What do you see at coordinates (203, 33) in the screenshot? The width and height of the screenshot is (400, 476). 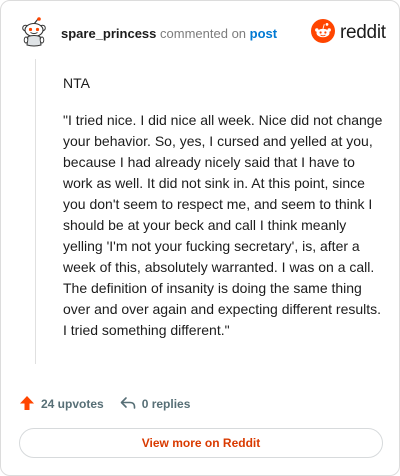 I see `commented-on-label: commented on` at bounding box center [203, 33].